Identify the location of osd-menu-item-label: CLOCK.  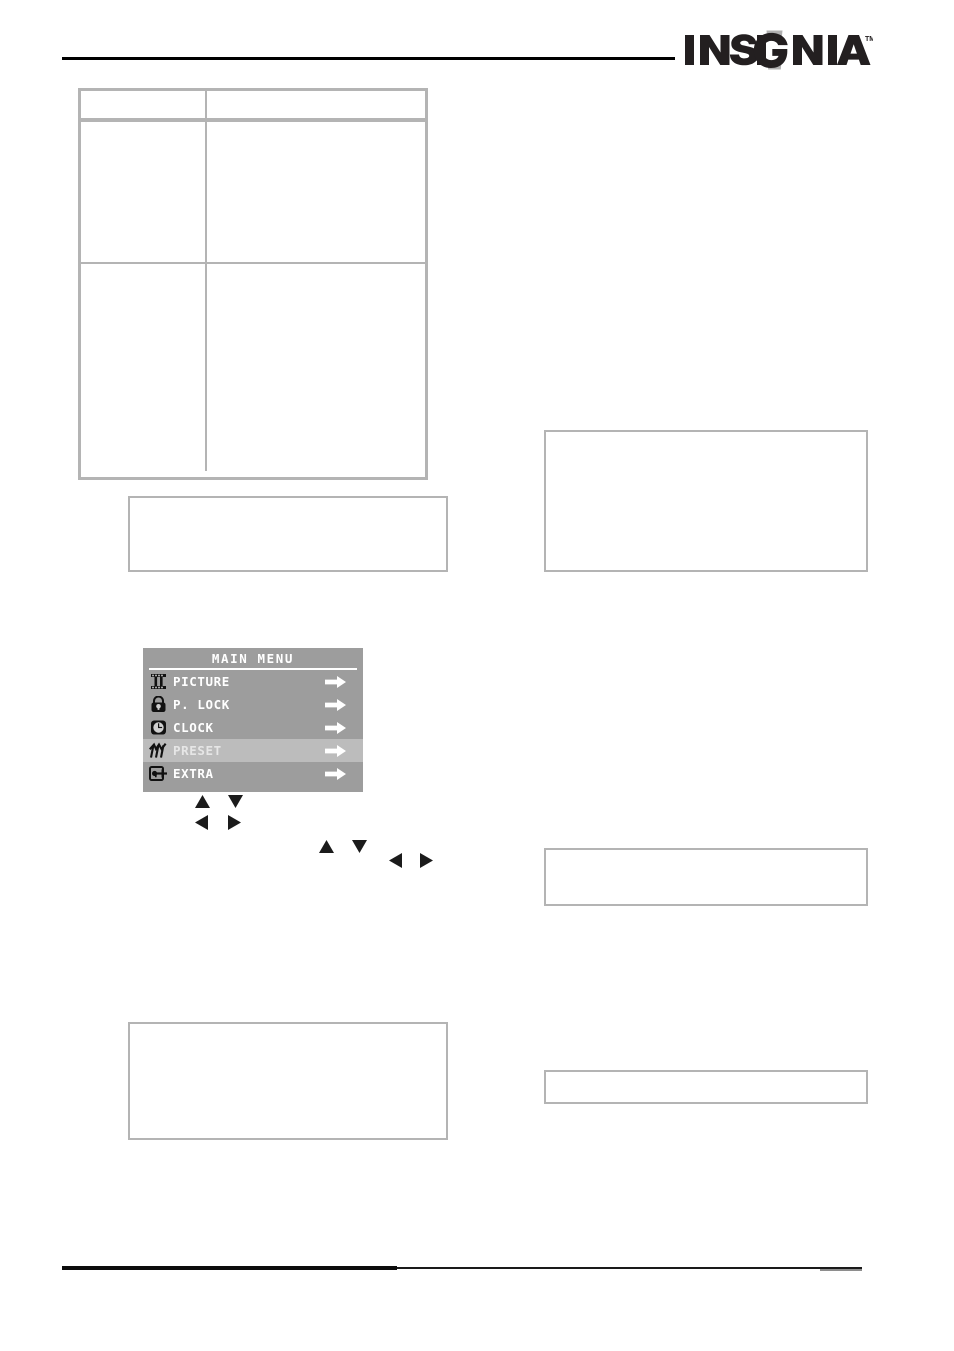
(193, 727).